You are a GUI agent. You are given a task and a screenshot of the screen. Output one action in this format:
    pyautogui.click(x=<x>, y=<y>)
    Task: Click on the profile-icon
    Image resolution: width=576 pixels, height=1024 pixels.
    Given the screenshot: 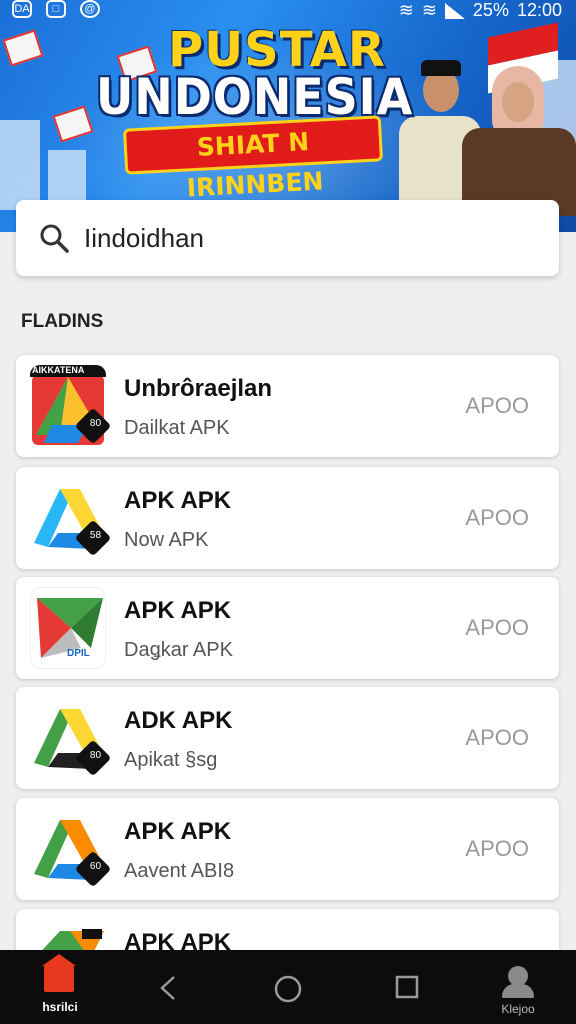 What is the action you would take?
    pyautogui.click(x=518, y=976)
    